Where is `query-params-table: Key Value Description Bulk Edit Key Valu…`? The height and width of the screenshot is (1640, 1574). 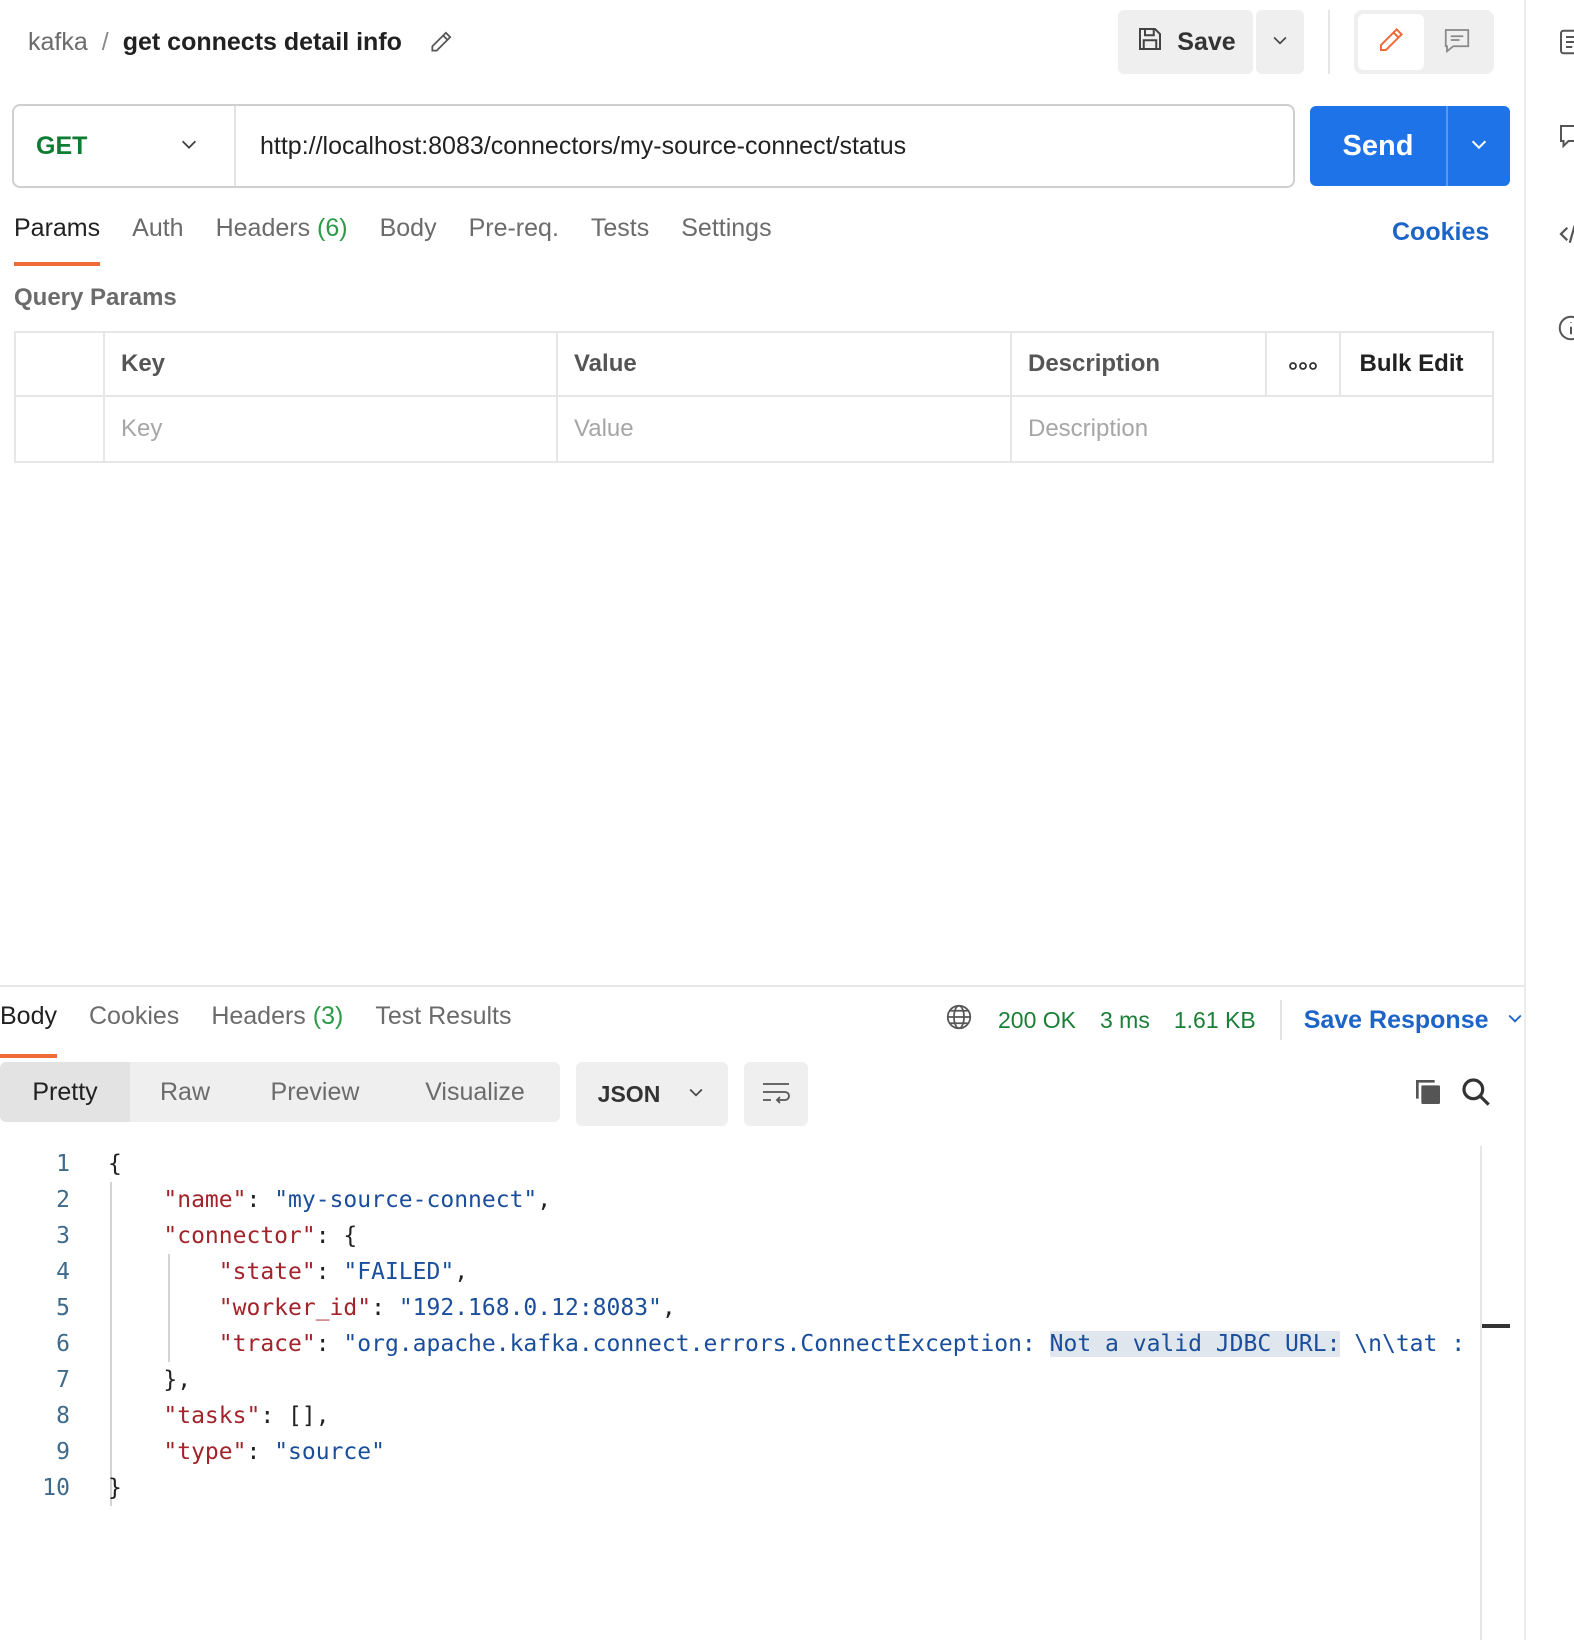 query-params-table: Key Value Description Bulk Edit Key Valu… is located at coordinates (754, 397).